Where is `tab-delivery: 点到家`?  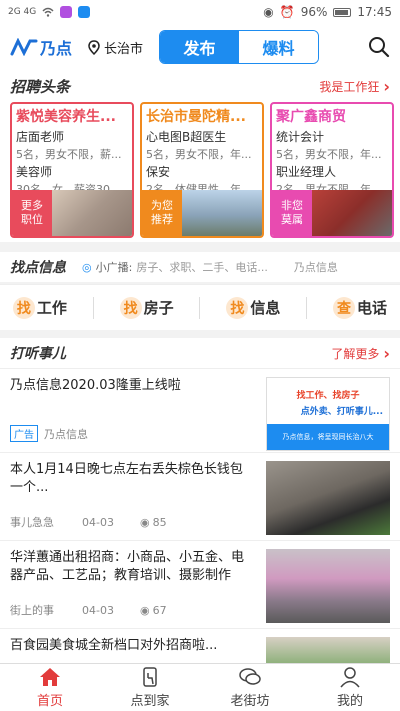
tab-delivery: 点到家 is located at coordinates (150, 687).